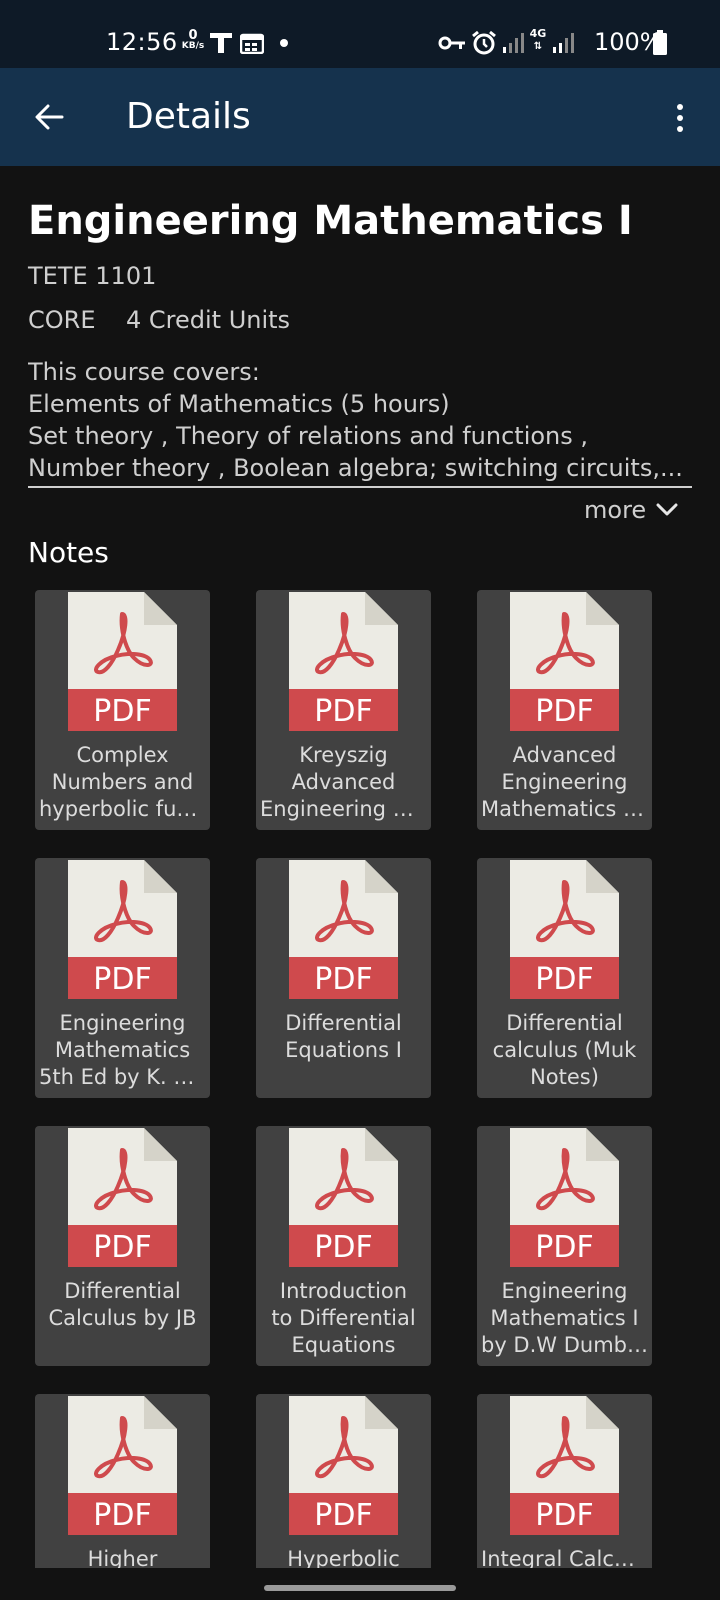  Describe the element at coordinates (360, 1588) in the screenshot. I see `home-gesture-handle` at that location.